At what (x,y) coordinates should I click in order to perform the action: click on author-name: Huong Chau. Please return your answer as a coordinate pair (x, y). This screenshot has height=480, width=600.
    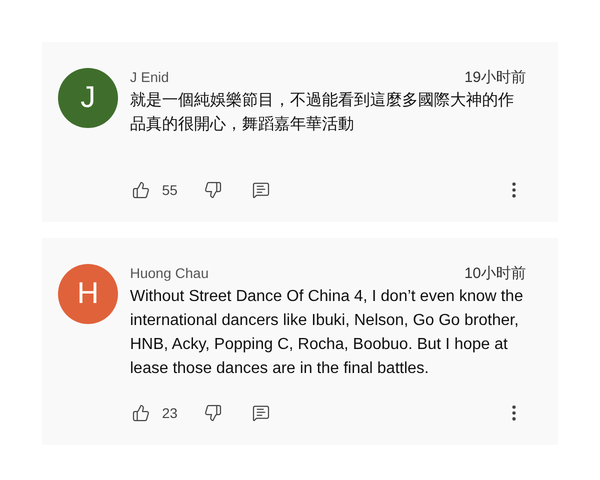
    Looking at the image, I should click on (169, 273).